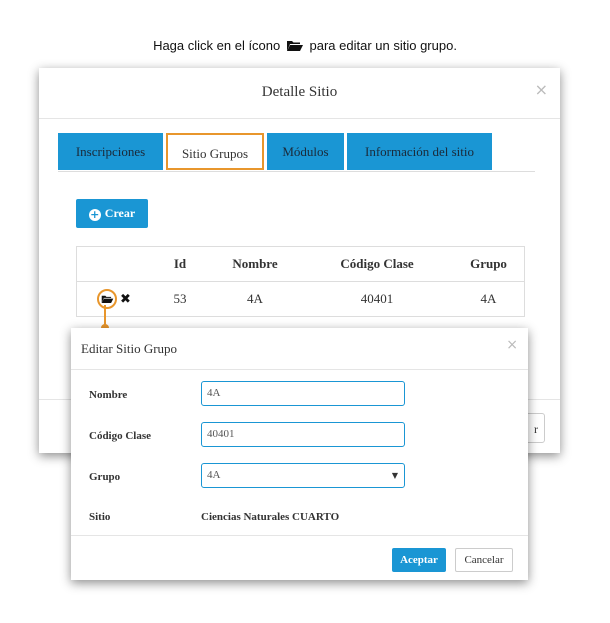  Describe the element at coordinates (125, 299) in the screenshot. I see `delete-icon: ✖` at that location.